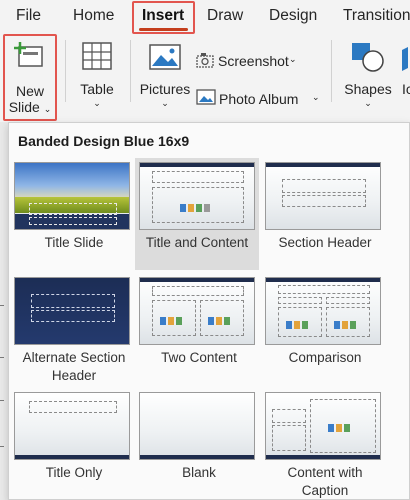  I want to click on layout-title-and-content: Title and Content, so click(197, 214).